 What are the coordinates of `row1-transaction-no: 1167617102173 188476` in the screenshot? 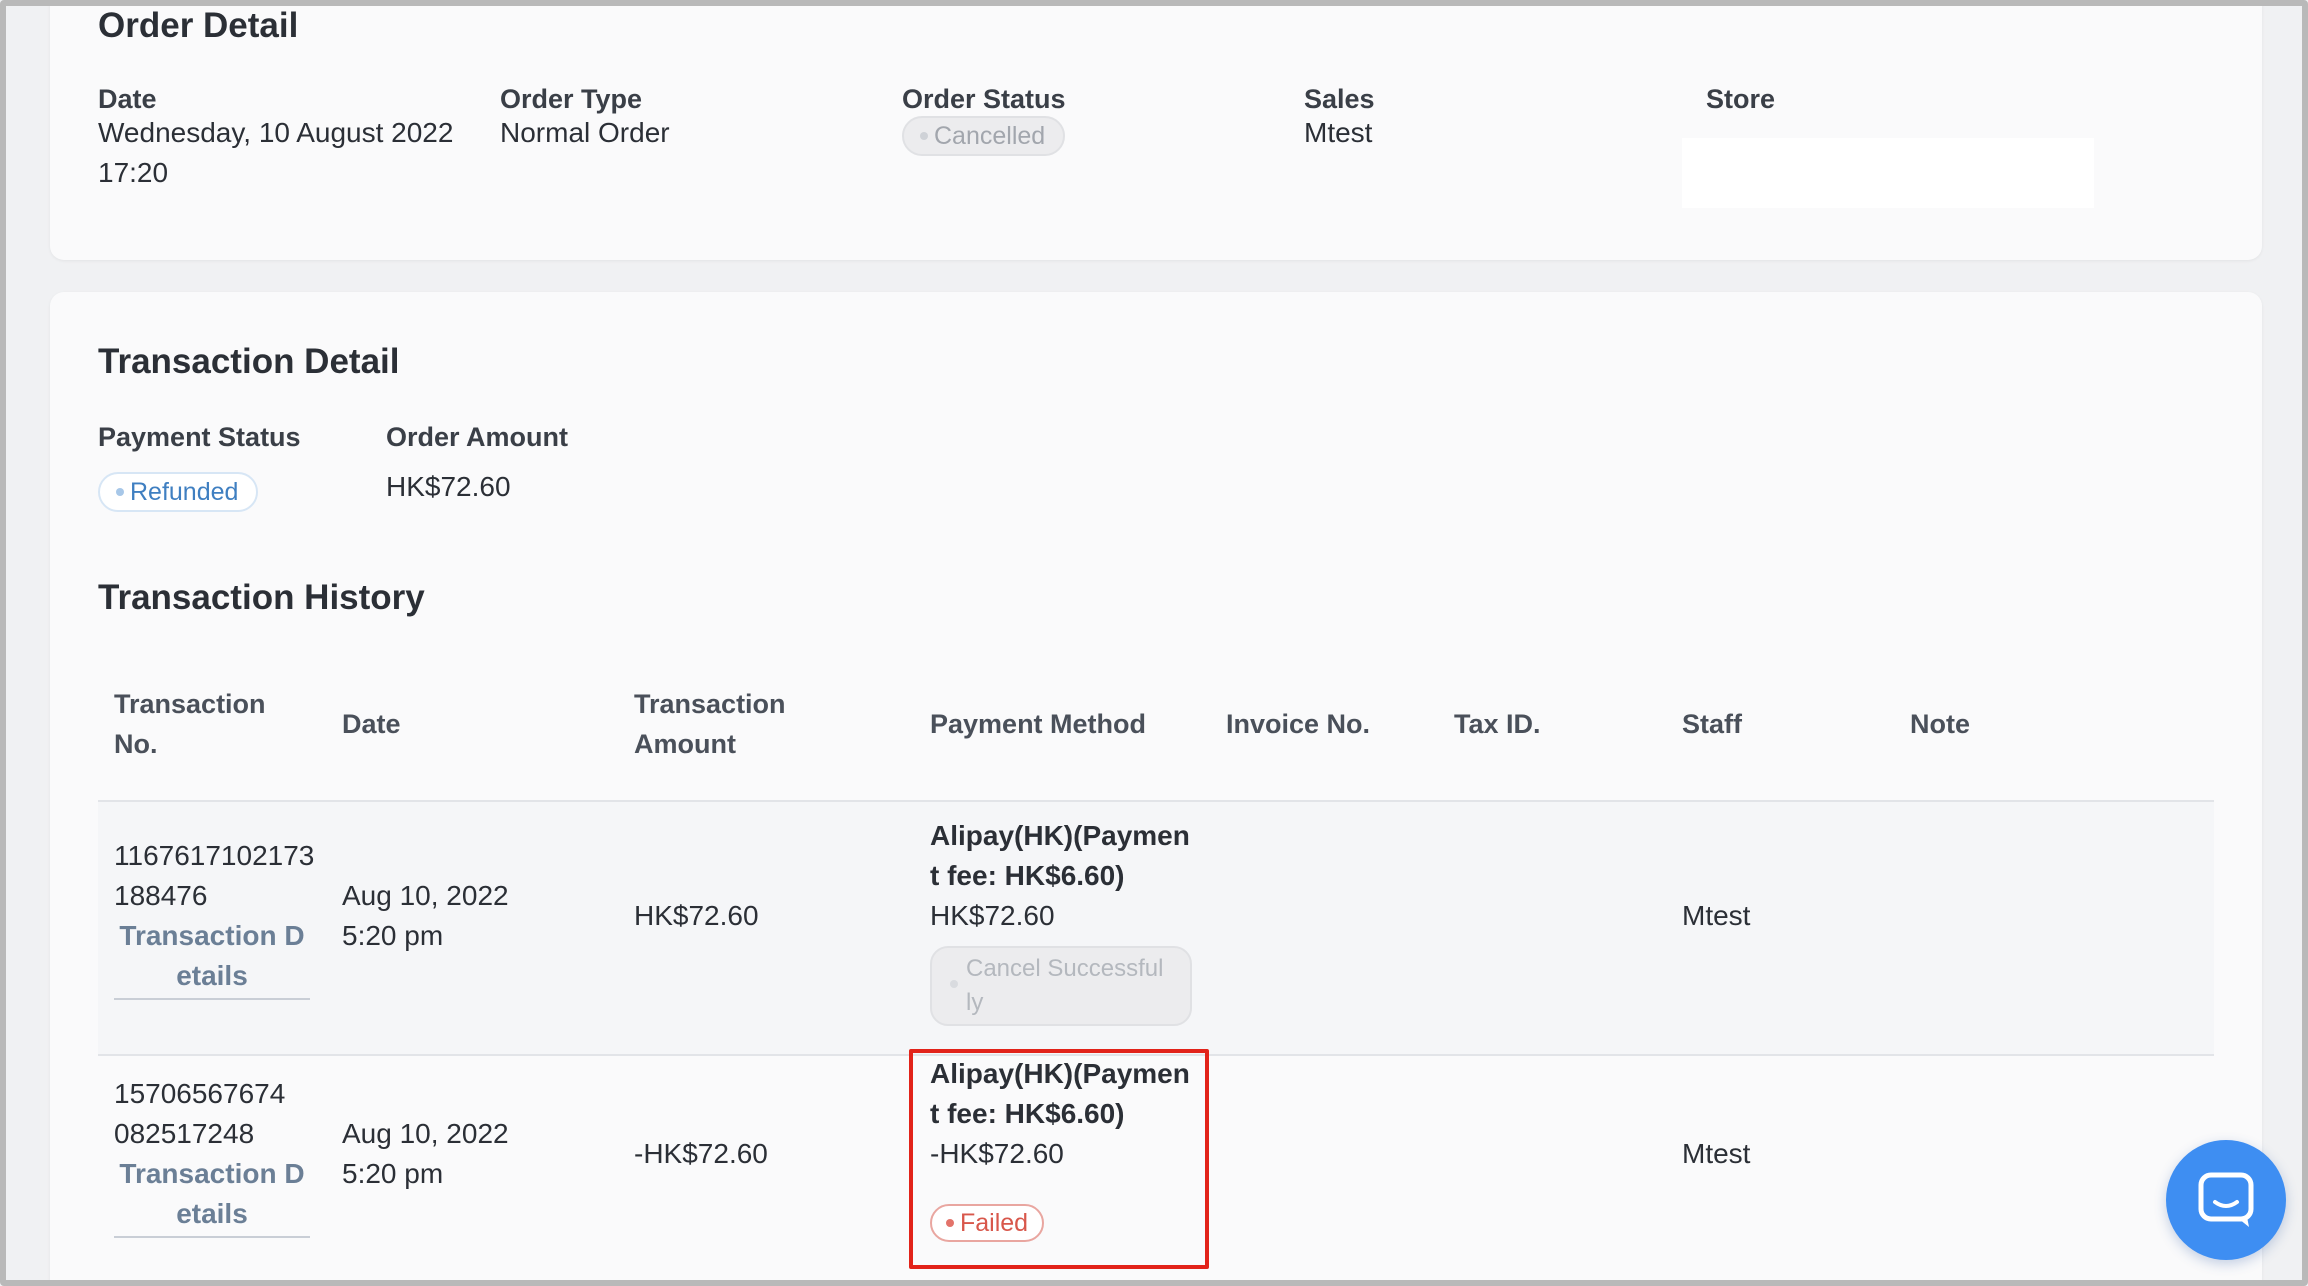 It's located at (214, 876).